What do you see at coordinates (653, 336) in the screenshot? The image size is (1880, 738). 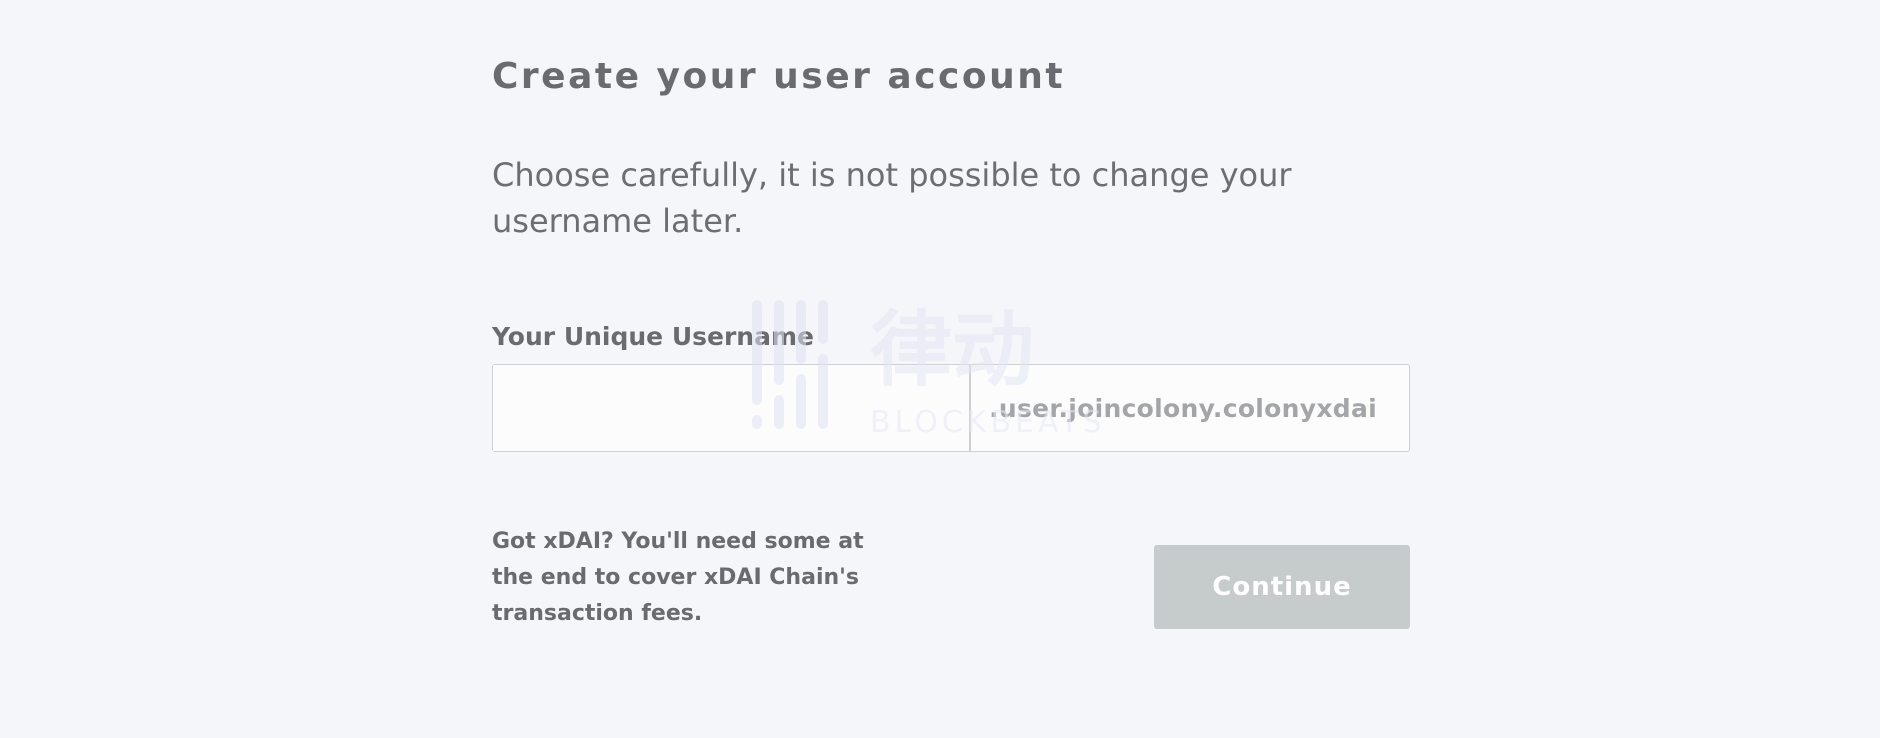 I see `username-label: Your Unique Username` at bounding box center [653, 336].